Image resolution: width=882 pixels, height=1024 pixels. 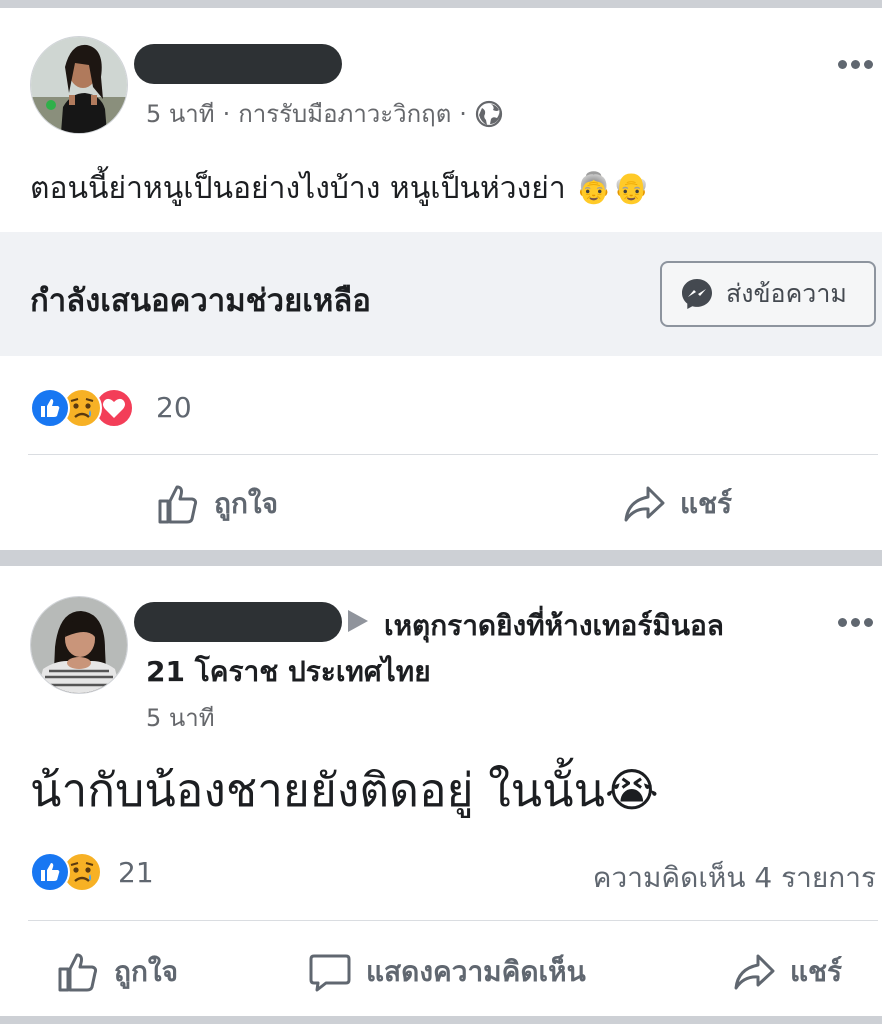 I want to click on send-message-button: ส่งข้อความ, so click(x=768, y=294).